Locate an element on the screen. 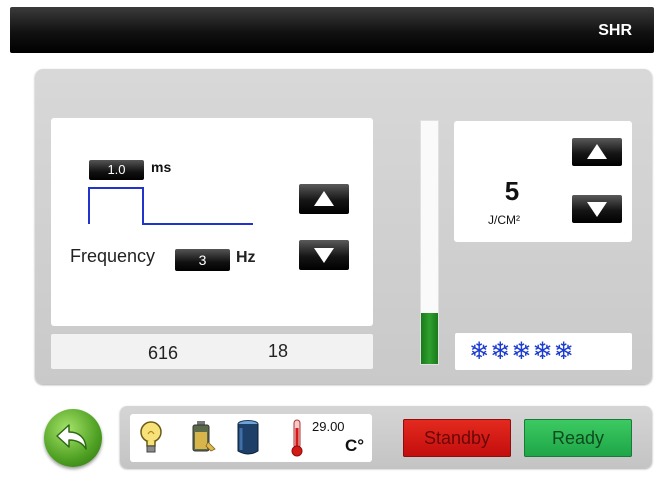  secondary-counter: 18 is located at coordinates (278, 351).